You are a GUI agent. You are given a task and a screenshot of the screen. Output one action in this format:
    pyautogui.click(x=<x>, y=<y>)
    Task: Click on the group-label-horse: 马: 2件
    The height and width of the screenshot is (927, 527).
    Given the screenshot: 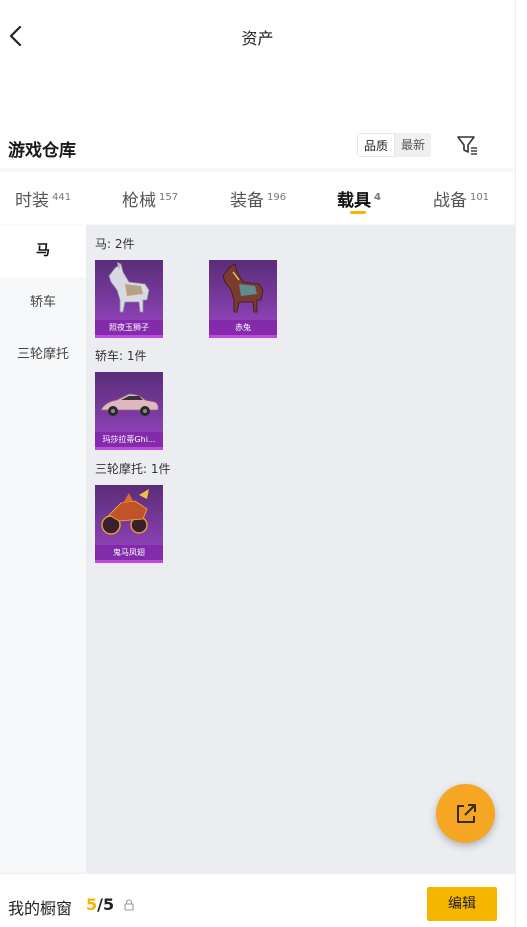 What is the action you would take?
    pyautogui.click(x=115, y=244)
    